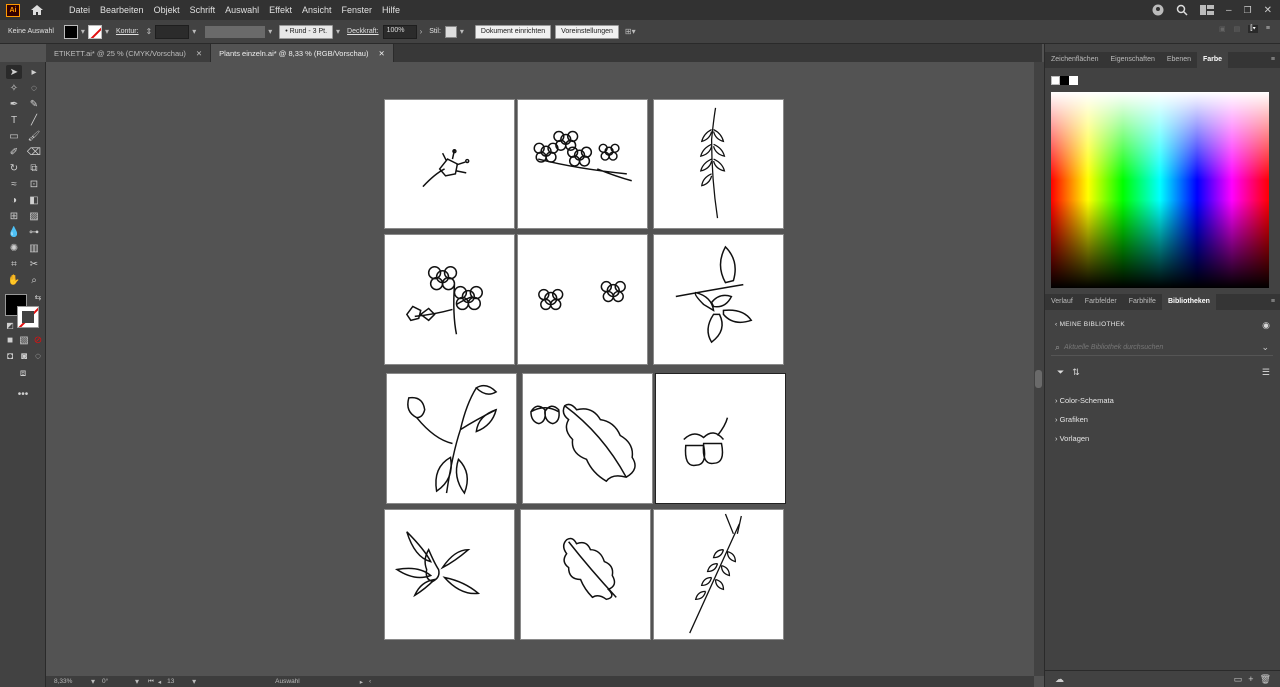  I want to click on black-swatch, so click(1064, 80).